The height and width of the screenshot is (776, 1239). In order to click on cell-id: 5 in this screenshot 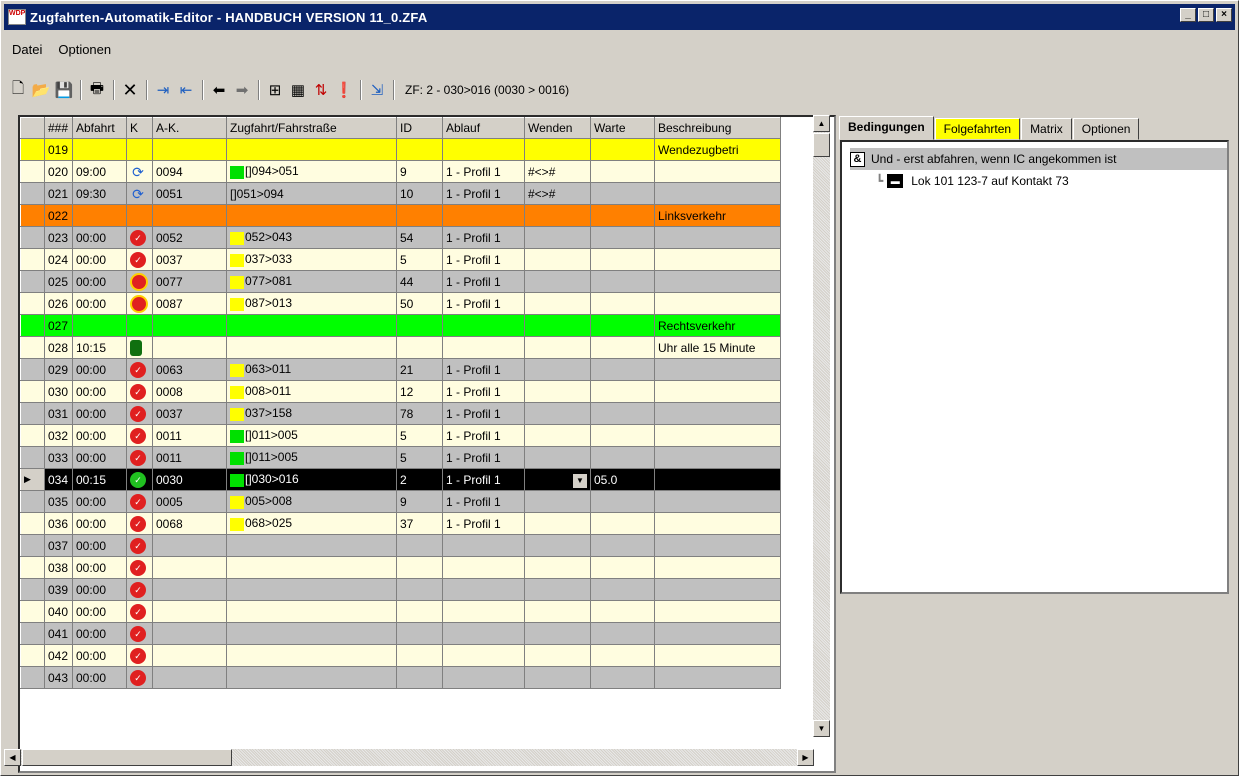, I will do `click(419, 457)`.